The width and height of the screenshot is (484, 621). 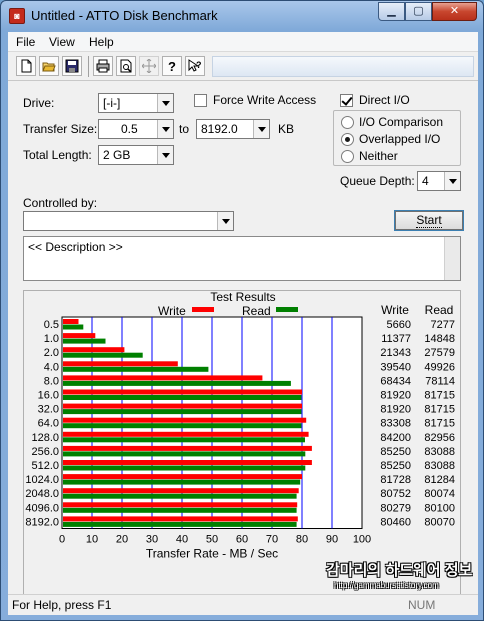 I want to click on transfer-to-select: 8192.0, so click(x=233, y=129).